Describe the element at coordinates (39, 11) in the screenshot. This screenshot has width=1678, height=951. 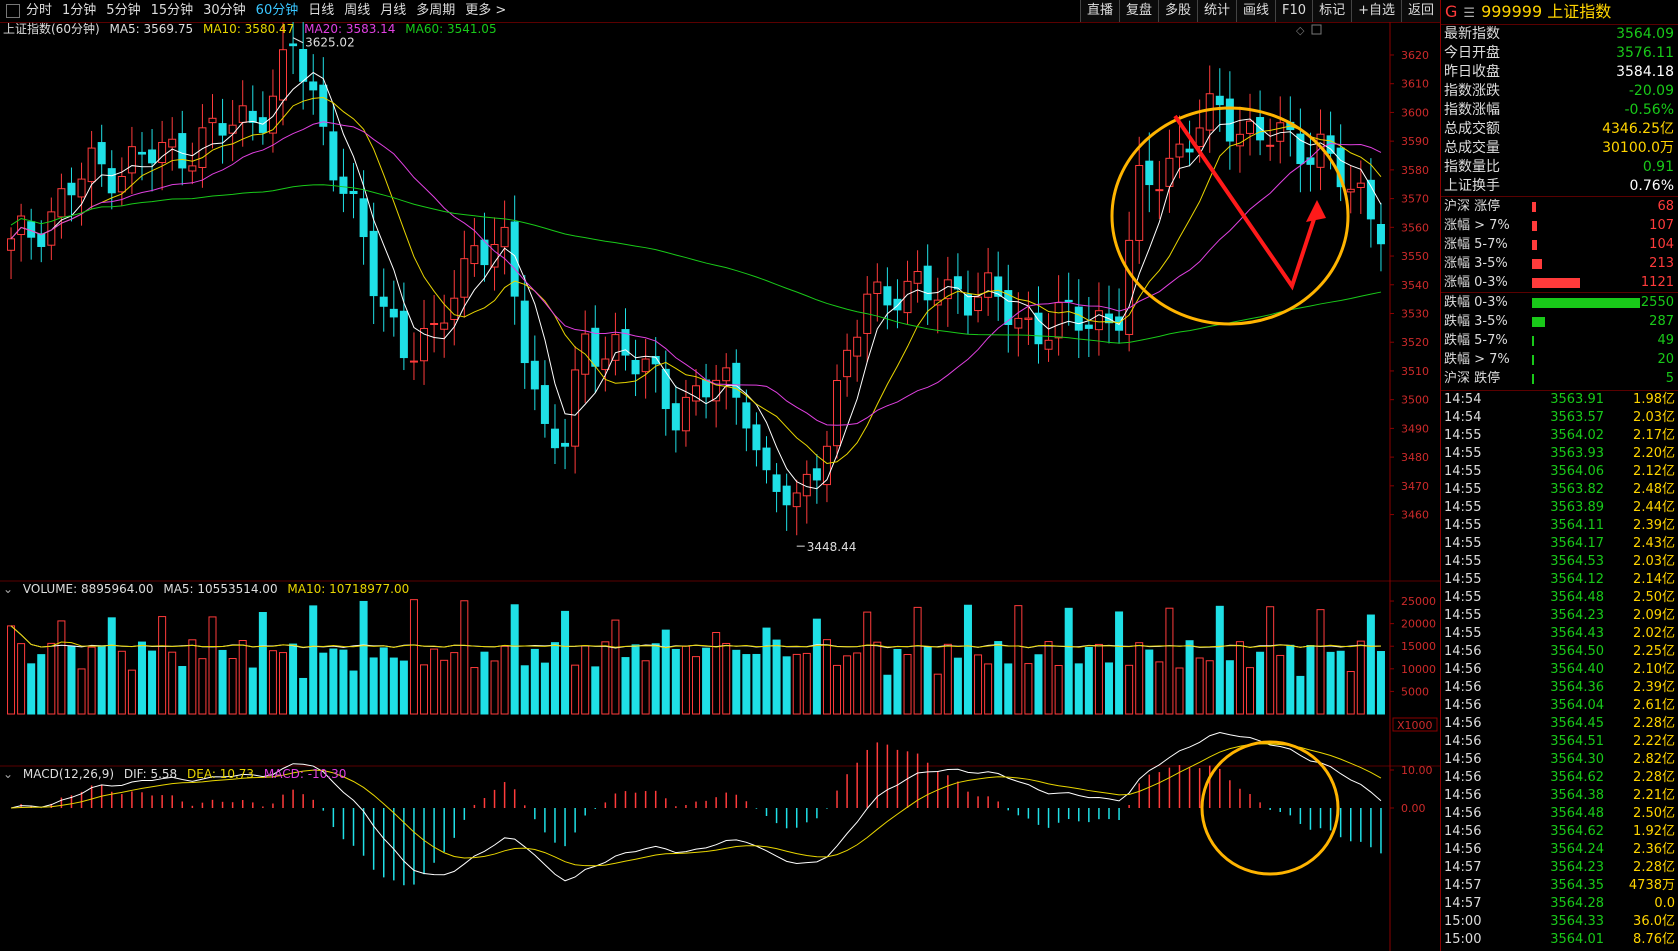
I see `tab-period-0: 分时` at that location.